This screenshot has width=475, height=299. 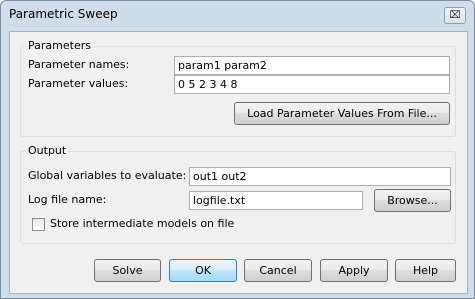 I want to click on close-button: ⌧, so click(x=455, y=15).